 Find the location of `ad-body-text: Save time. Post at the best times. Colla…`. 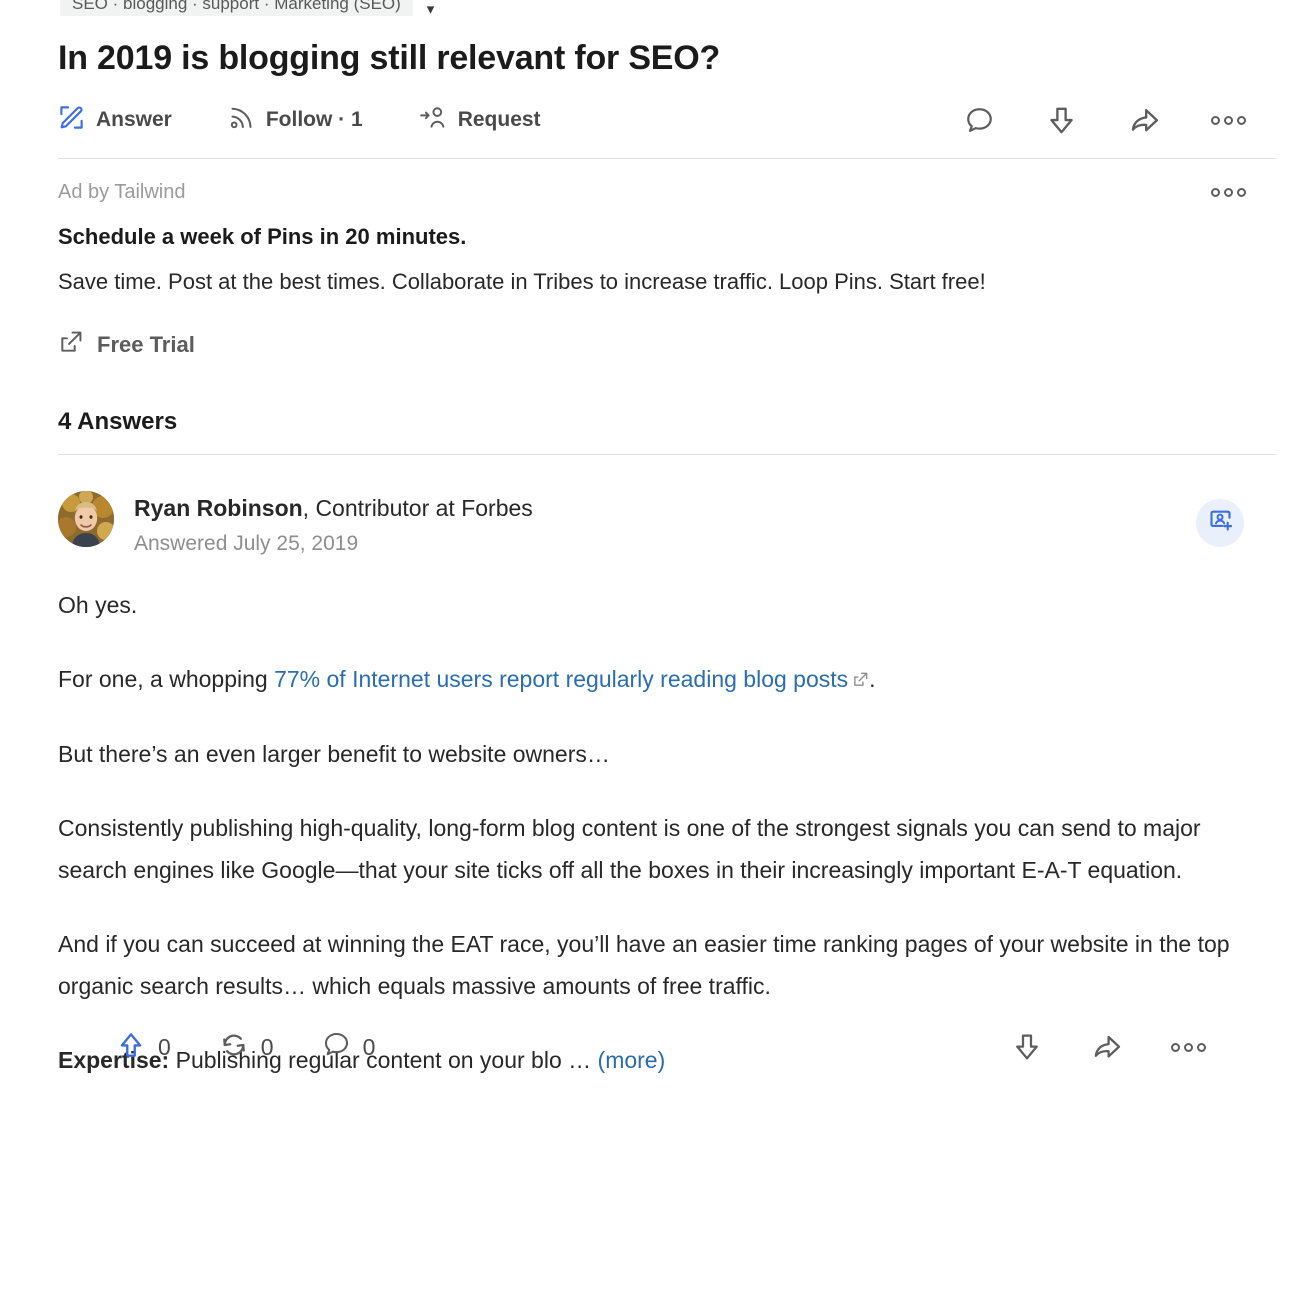

ad-body-text: Save time. Post at the best times. Colla… is located at coordinates (522, 281).